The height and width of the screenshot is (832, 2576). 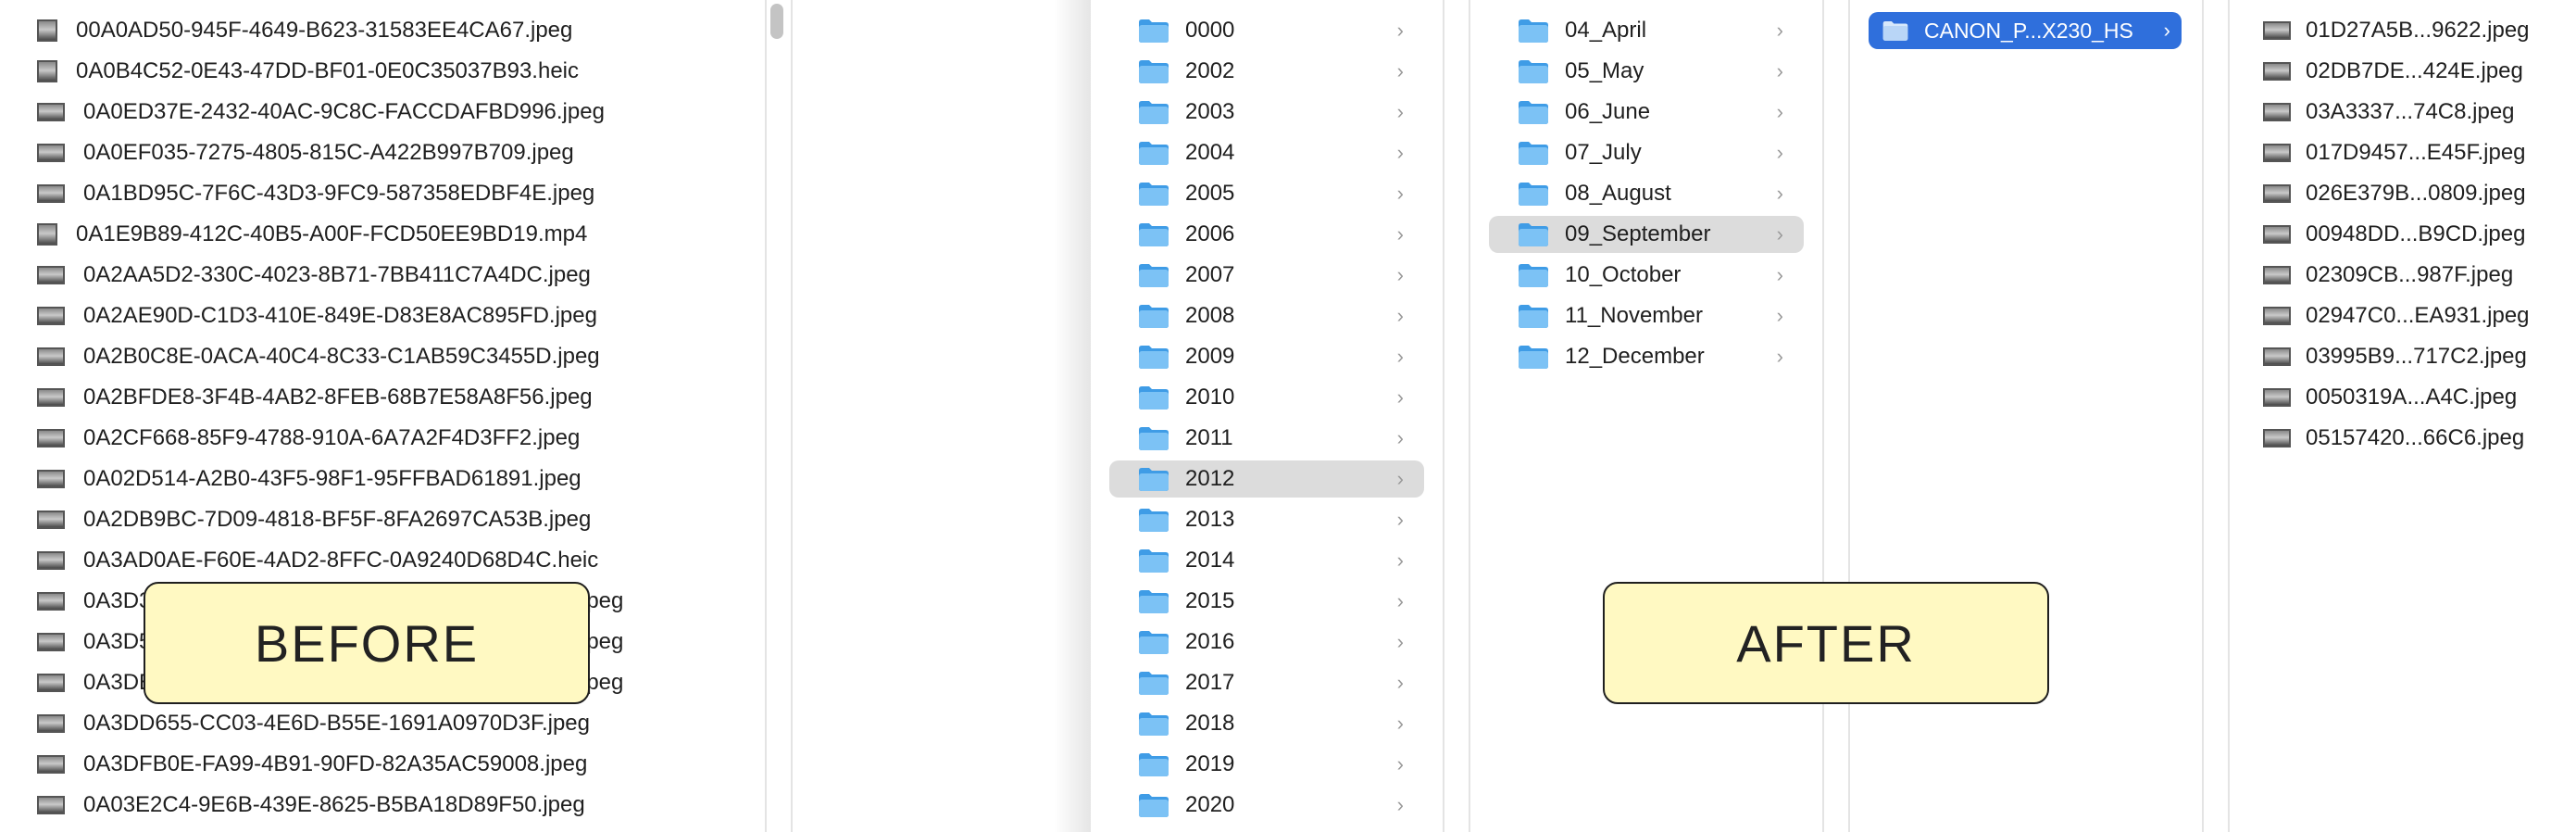 I want to click on file-list-item: 03A3337...74C8.jpeg, so click(x=2416, y=112).